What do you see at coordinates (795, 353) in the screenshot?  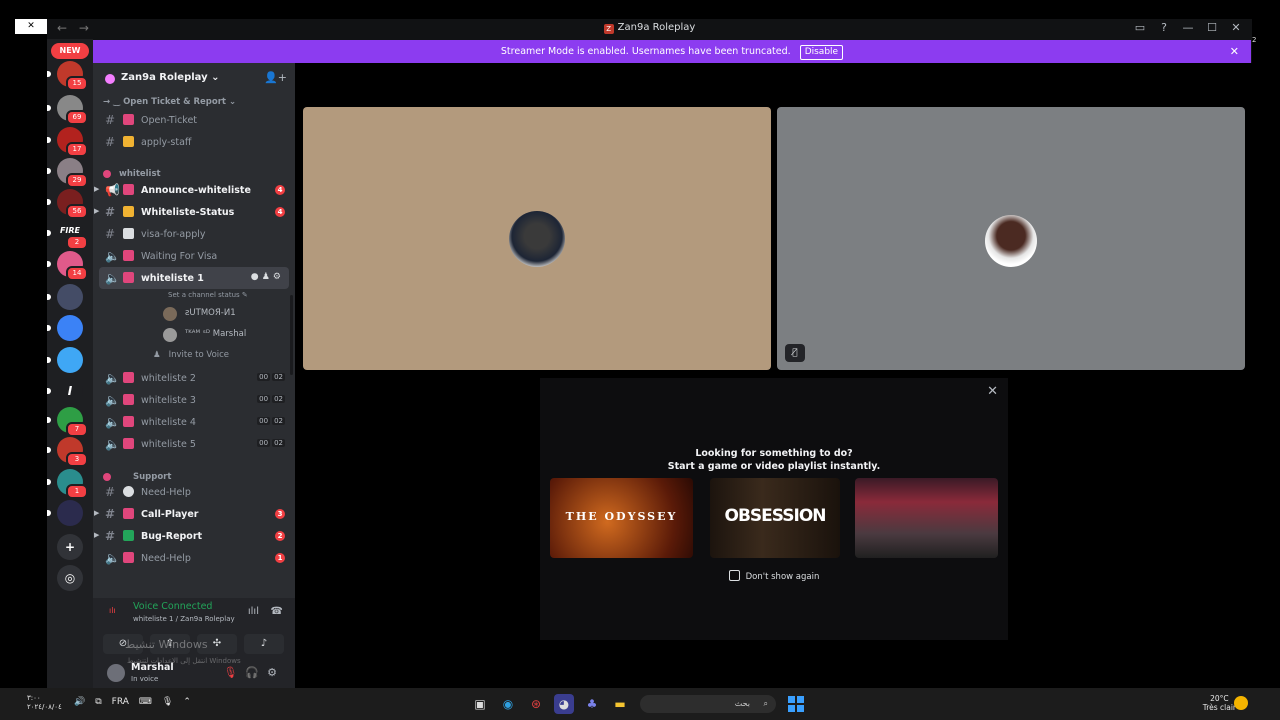 I see `muted-mic-icon: 🎙̸` at bounding box center [795, 353].